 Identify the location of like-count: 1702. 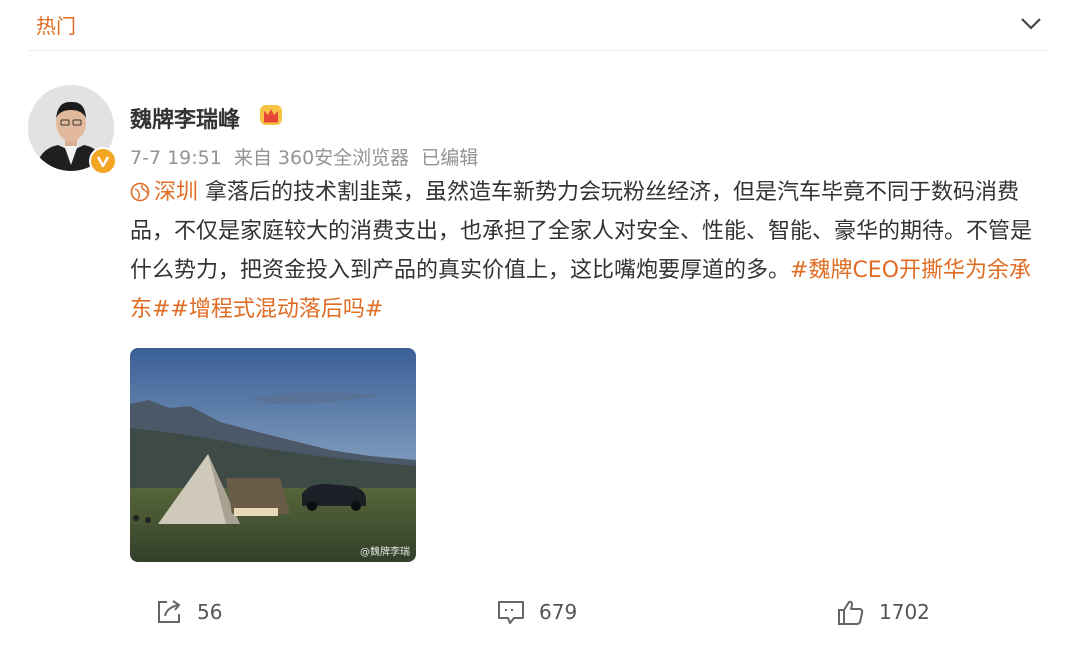
(904, 612).